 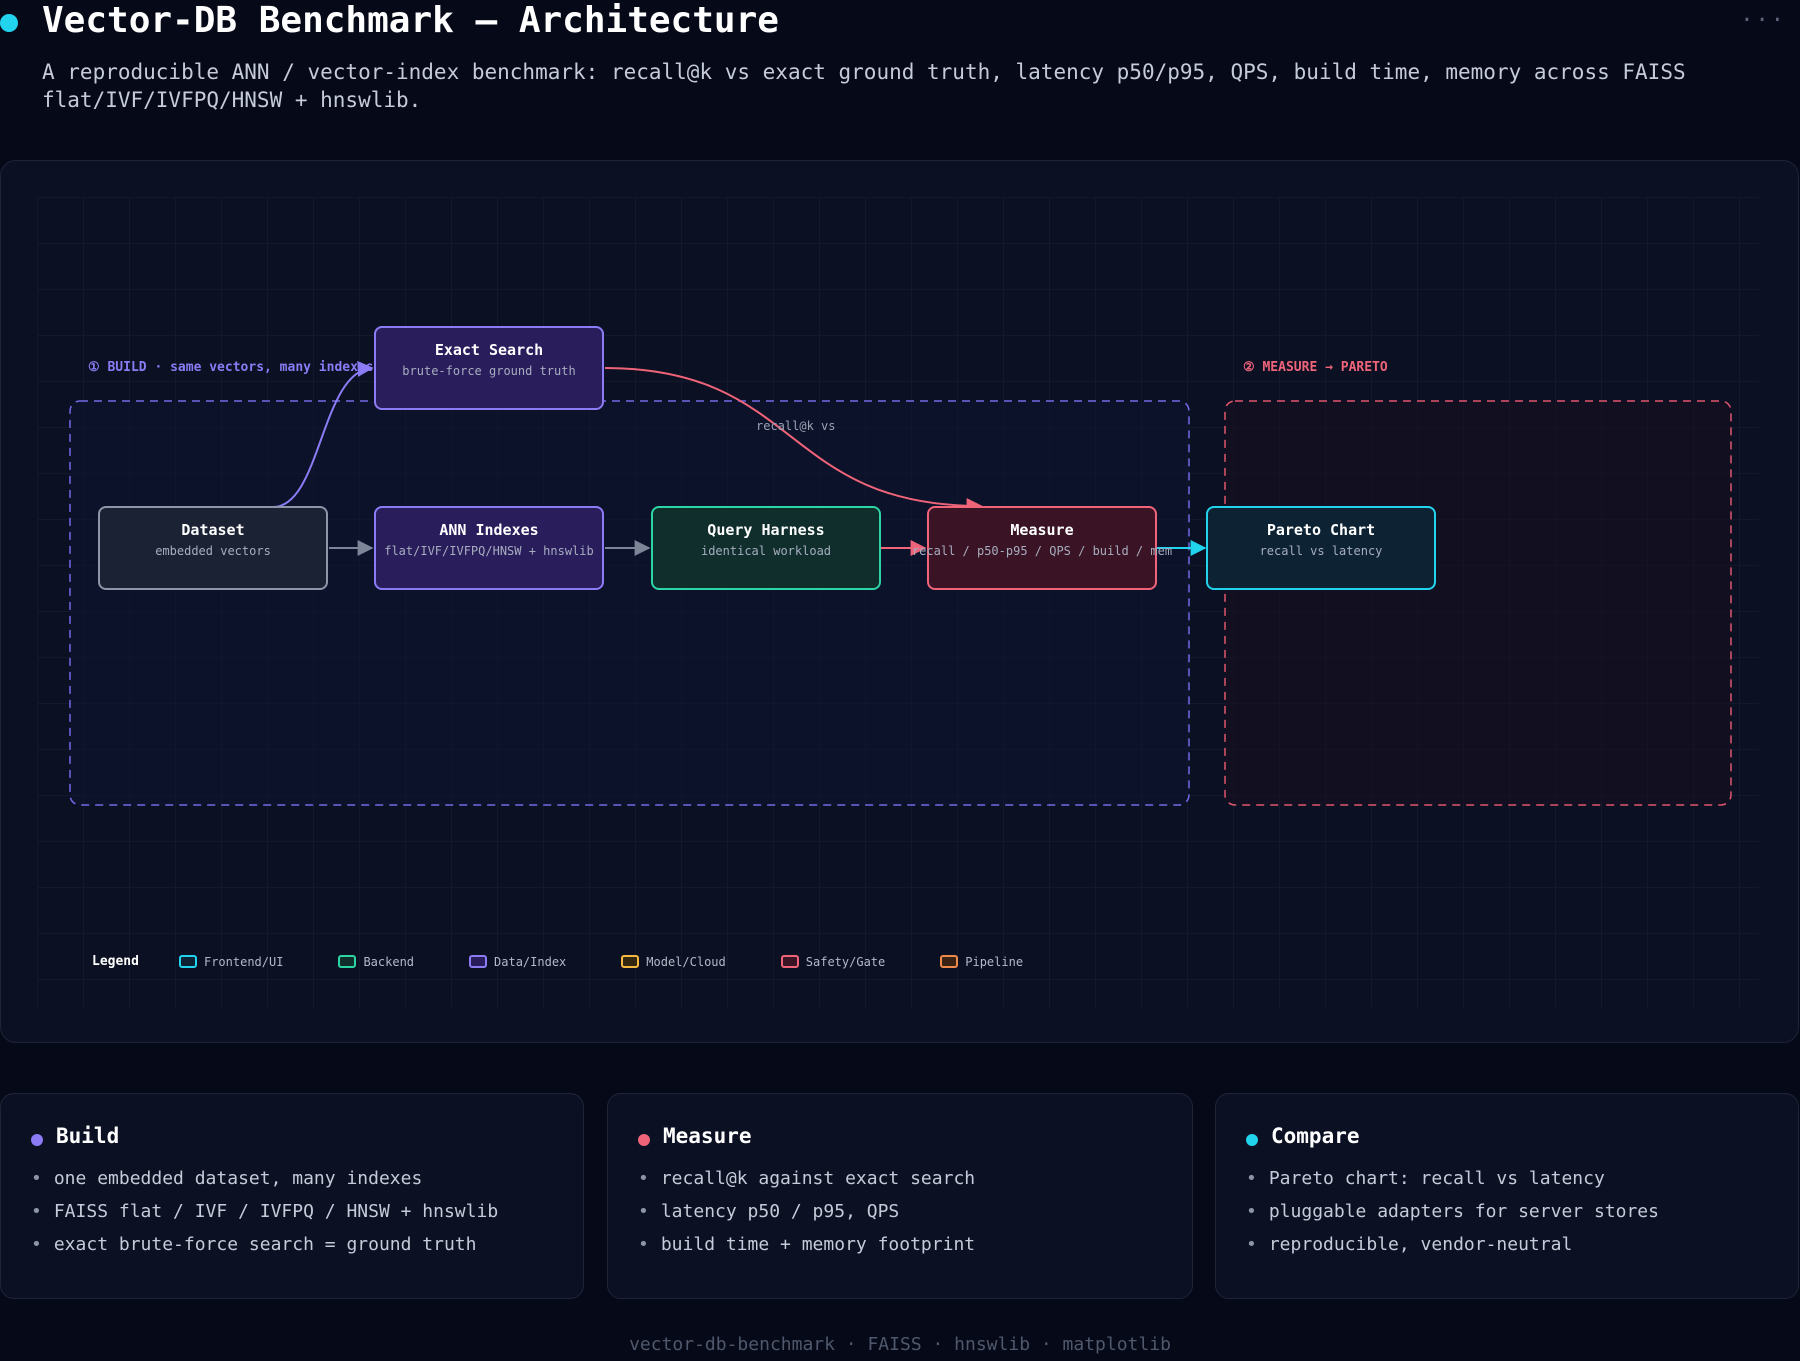 I want to click on legend-item-pipeline: Pipeline, so click(x=981, y=962).